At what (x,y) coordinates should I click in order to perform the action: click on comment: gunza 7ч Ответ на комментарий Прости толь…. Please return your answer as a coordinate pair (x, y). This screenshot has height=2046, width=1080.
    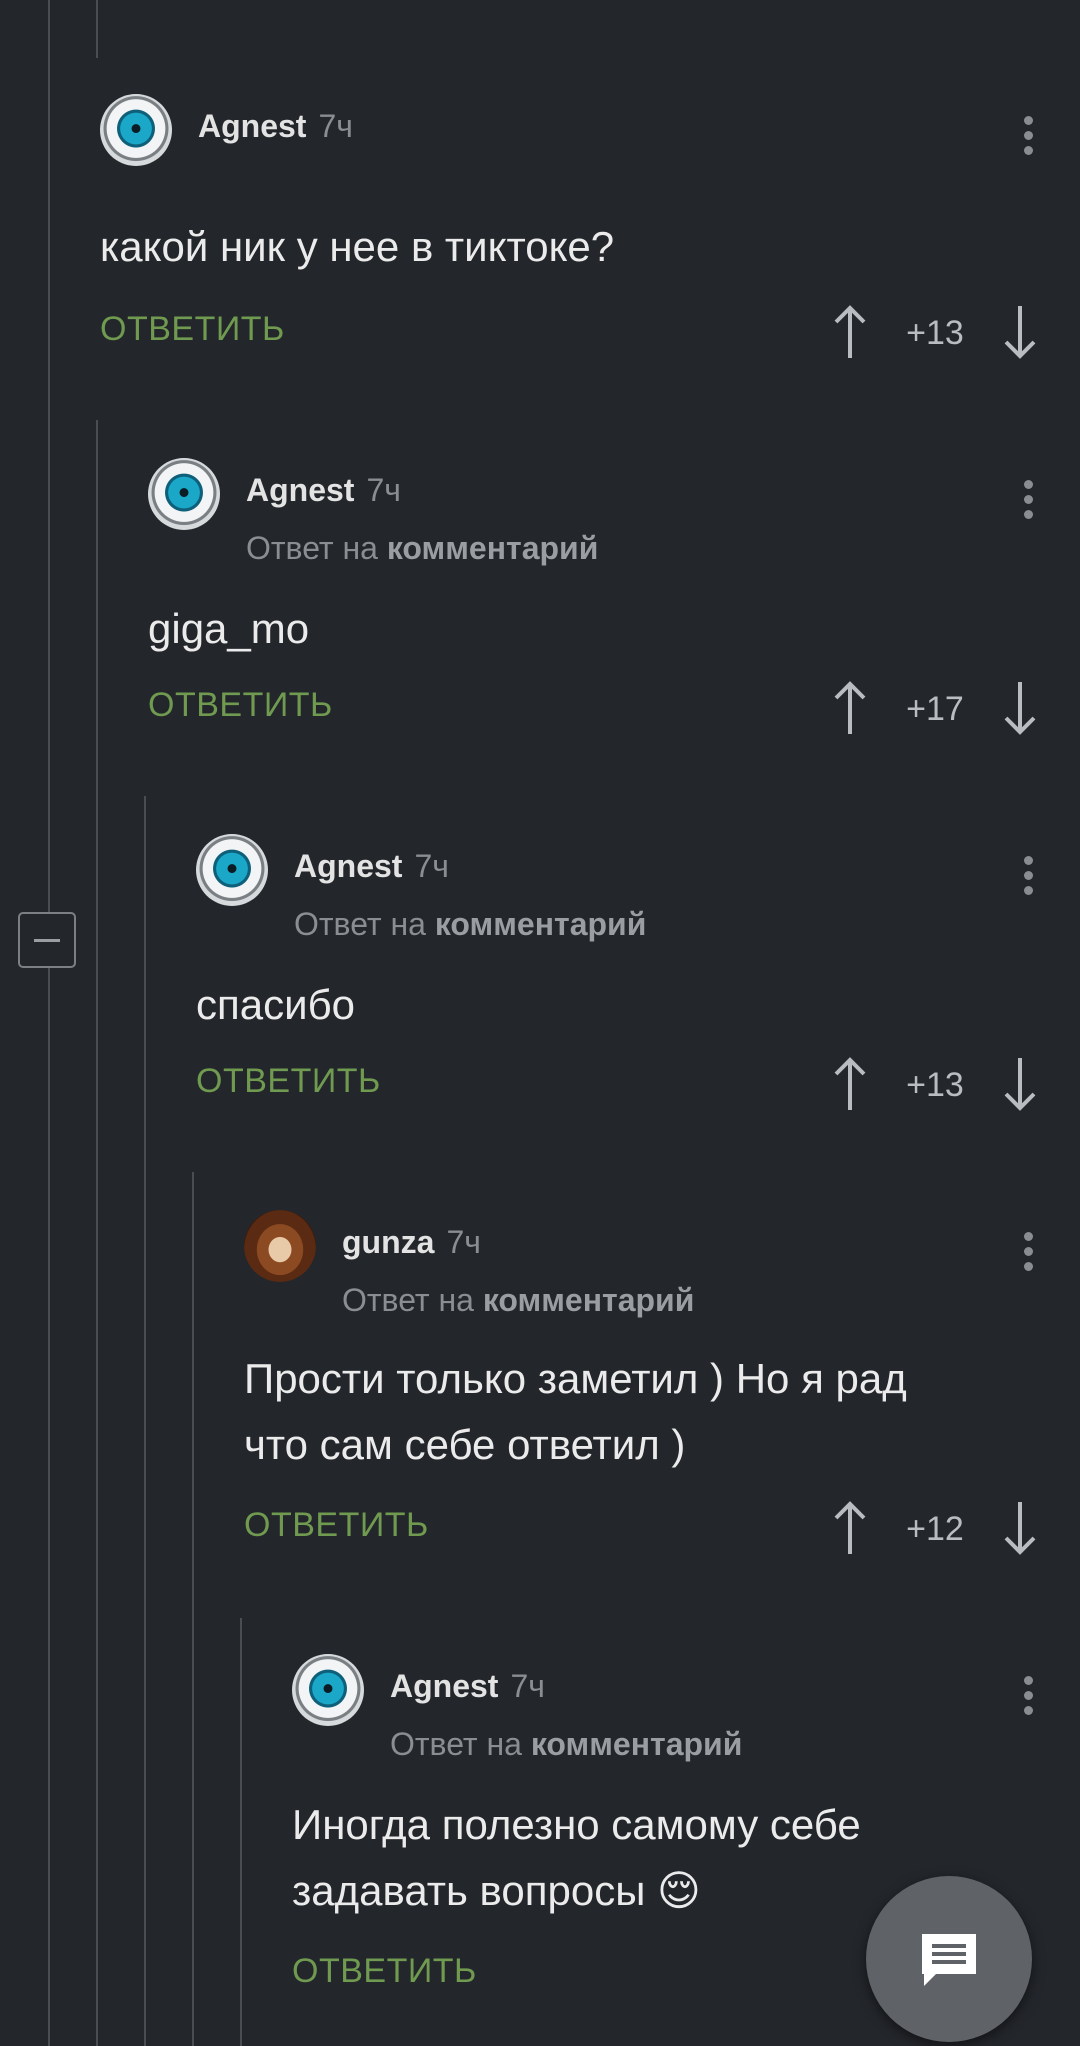
    Looking at the image, I should click on (662, 1390).